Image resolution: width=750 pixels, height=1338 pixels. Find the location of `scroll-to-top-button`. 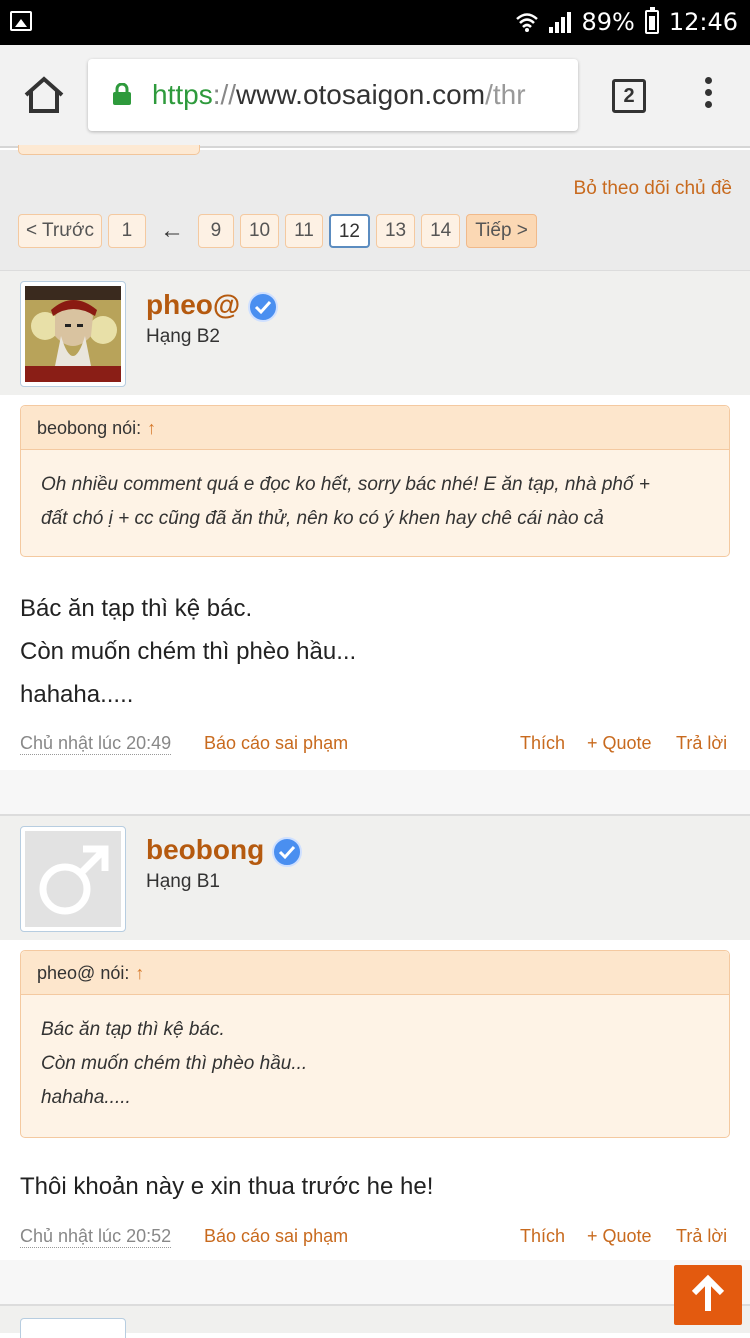

scroll-to-top-button is located at coordinates (708, 1295).